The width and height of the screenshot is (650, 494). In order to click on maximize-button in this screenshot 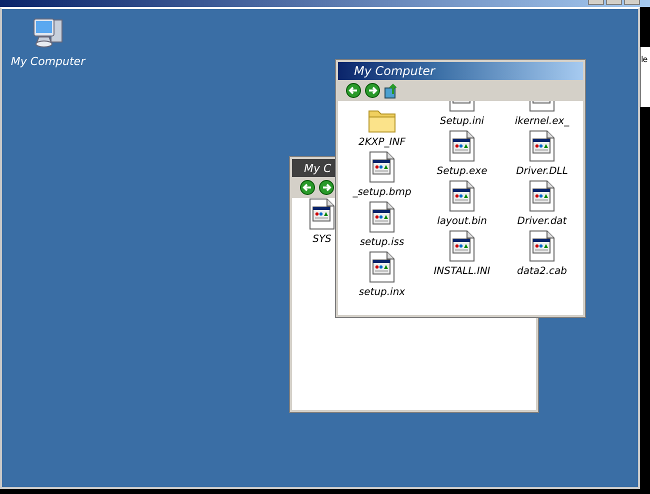, I will do `click(614, 2)`.